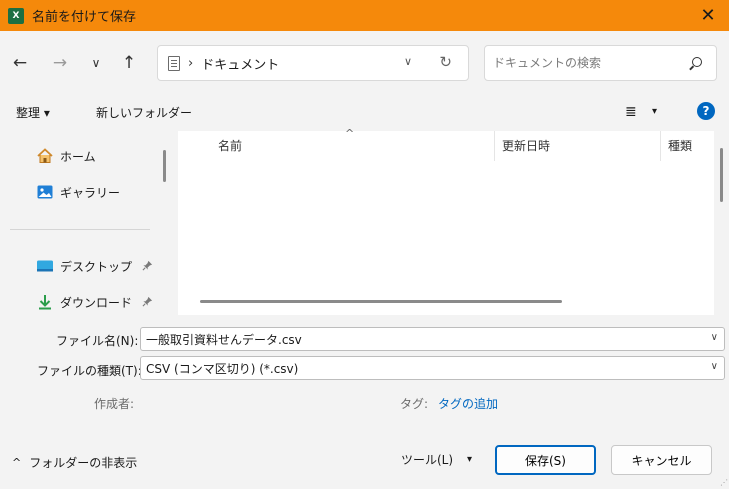  What do you see at coordinates (427, 459) in the screenshot?
I see `tools-button: ツール(L)` at bounding box center [427, 459].